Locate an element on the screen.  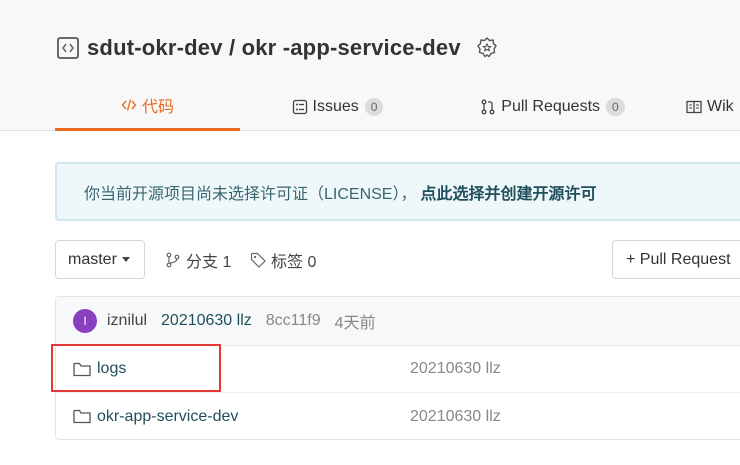
repo-toolbar: master 分支 1 标签 0 + Pull Request is located at coordinates (397, 259).